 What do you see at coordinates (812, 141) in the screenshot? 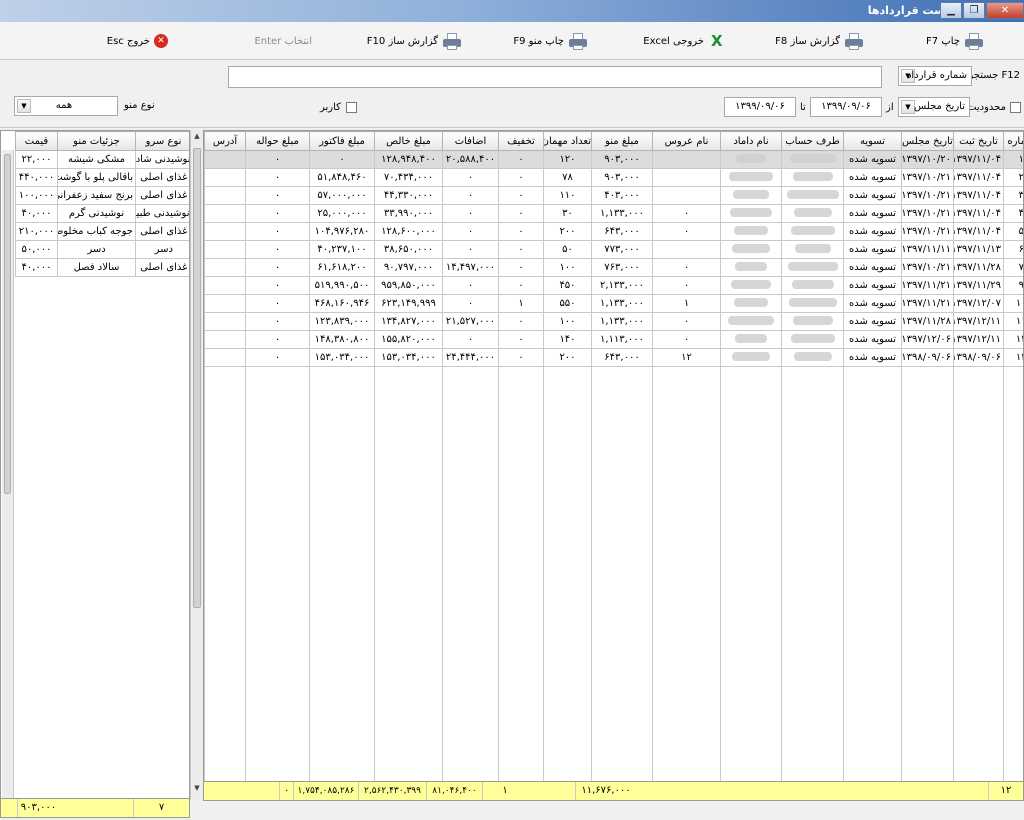
I see `contracts-col-header: طرف حساب` at bounding box center [812, 141].